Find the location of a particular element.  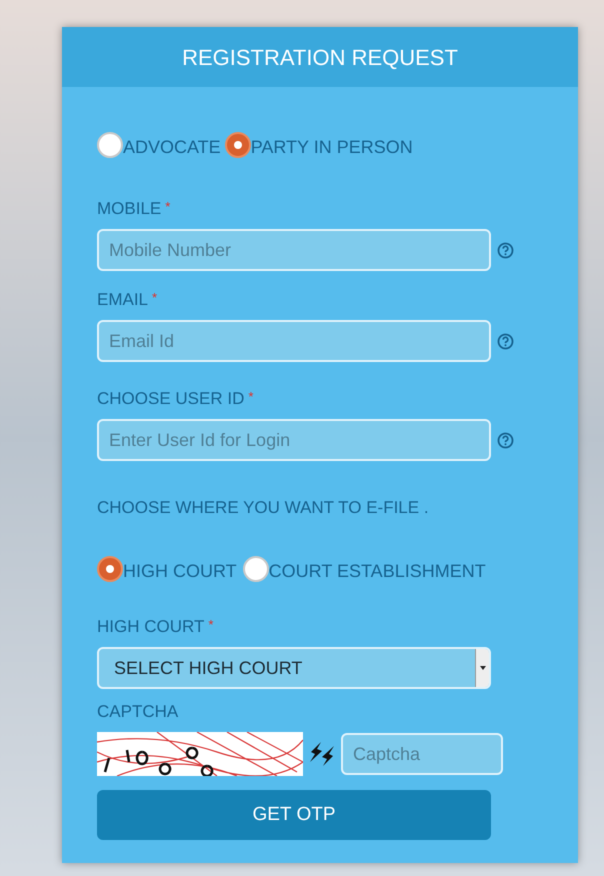

field-label: MOBILE is located at coordinates (129, 208).